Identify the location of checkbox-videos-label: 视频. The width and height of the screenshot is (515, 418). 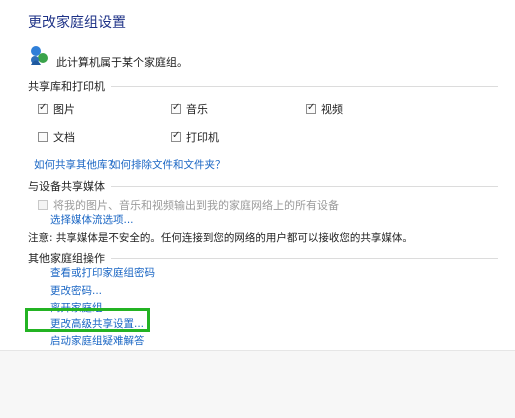
(332, 109).